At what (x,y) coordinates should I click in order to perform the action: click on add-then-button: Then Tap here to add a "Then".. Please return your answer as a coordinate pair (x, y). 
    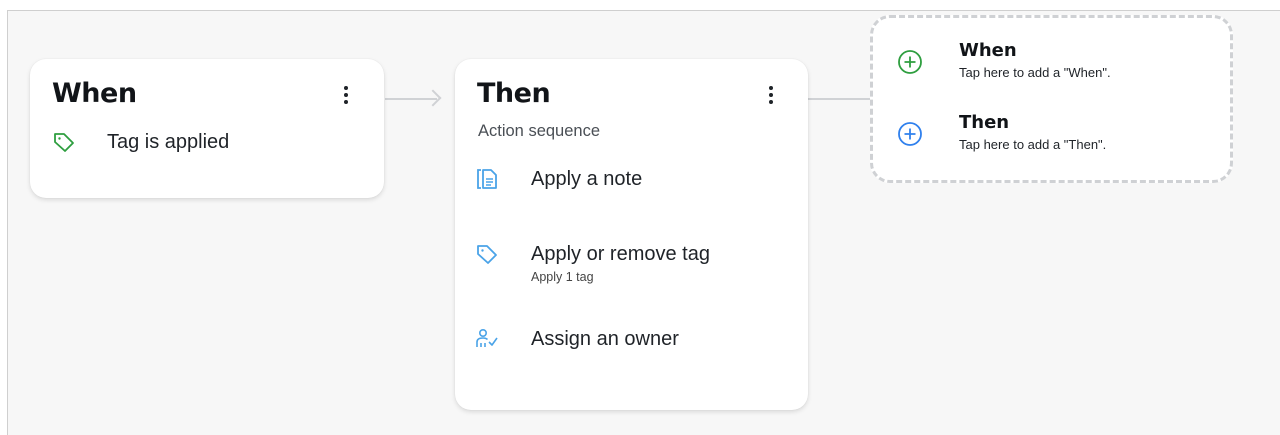
    Looking at the image, I should click on (1001, 132).